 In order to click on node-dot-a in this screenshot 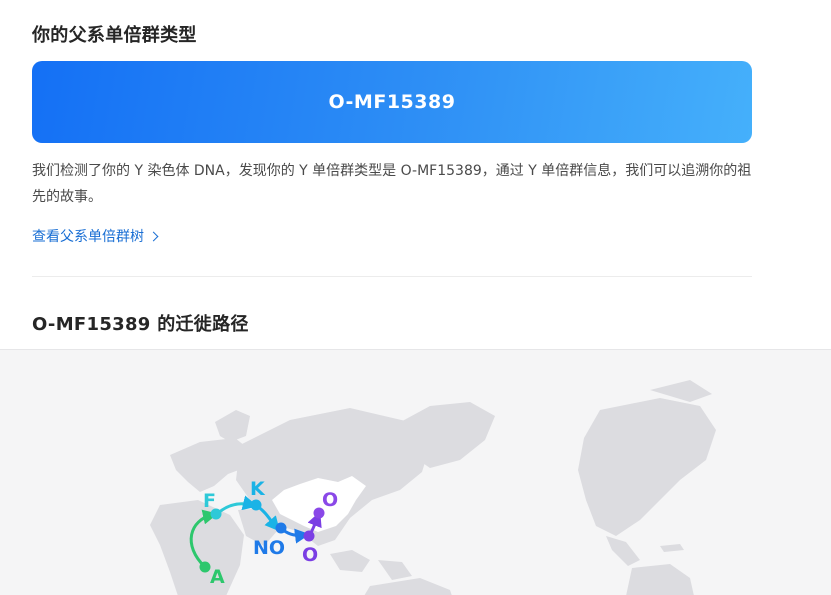, I will do `click(205, 567)`.